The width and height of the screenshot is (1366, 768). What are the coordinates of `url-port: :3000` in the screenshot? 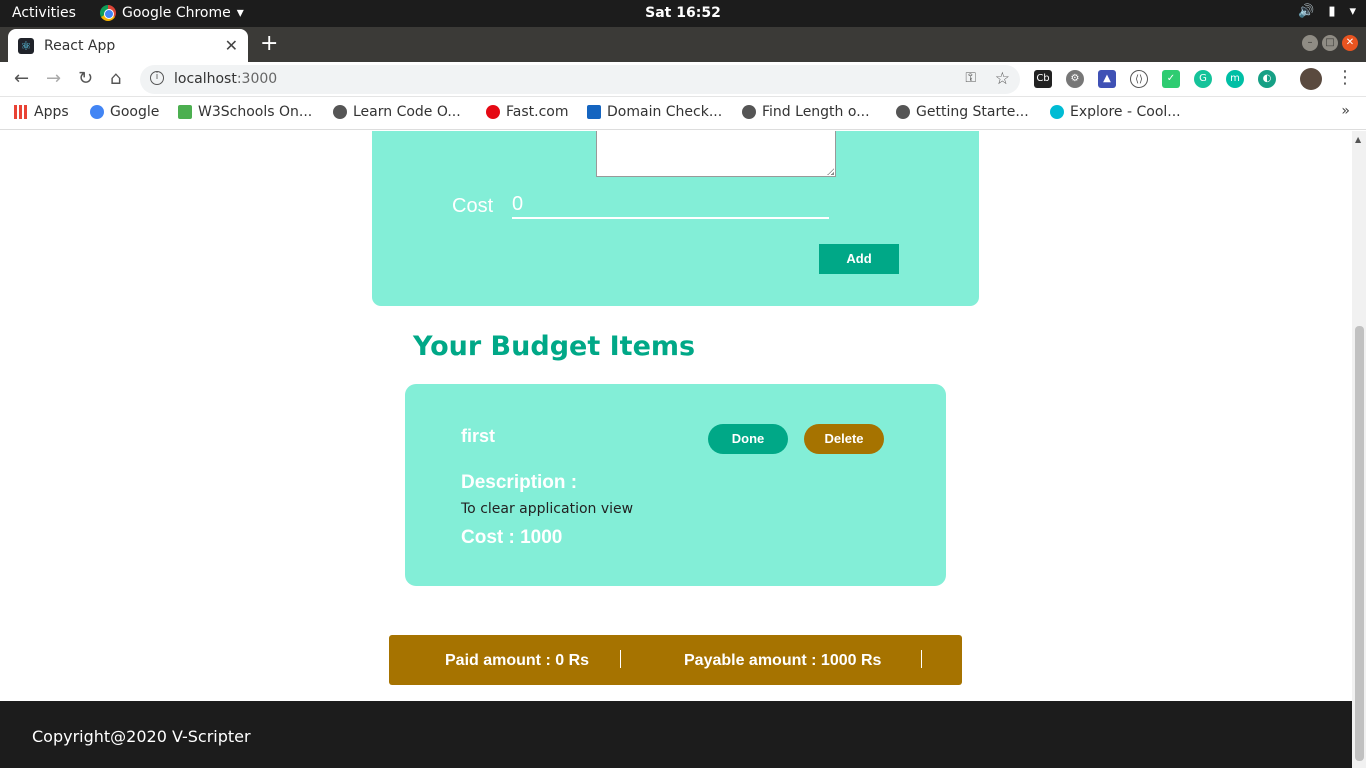 It's located at (257, 79).